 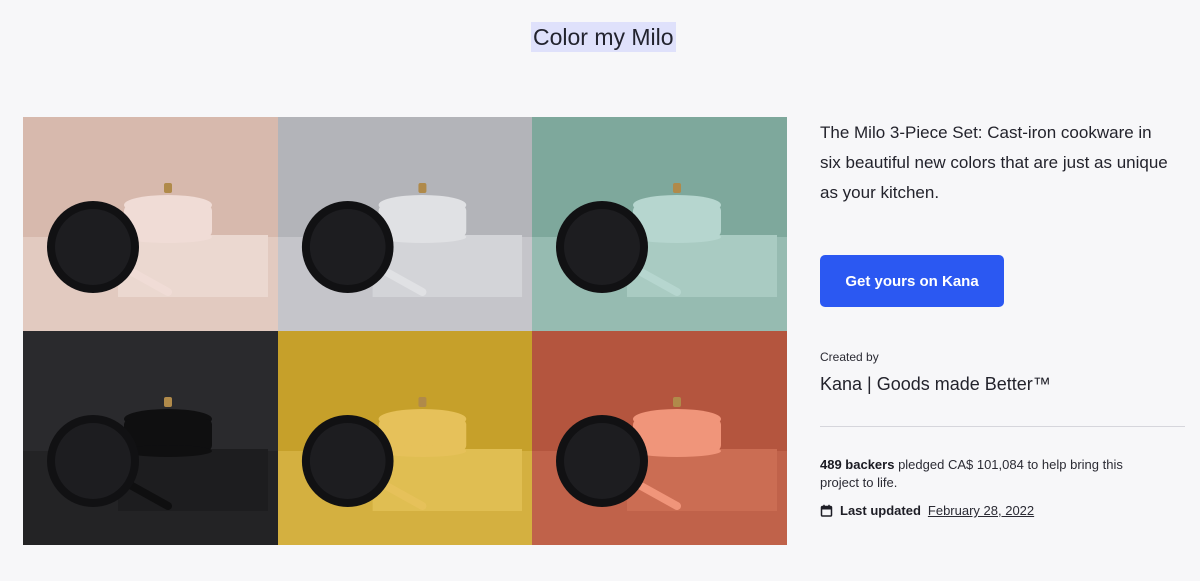 What do you see at coordinates (659, 224) in the screenshot?
I see `cookware-photo-sage` at bounding box center [659, 224].